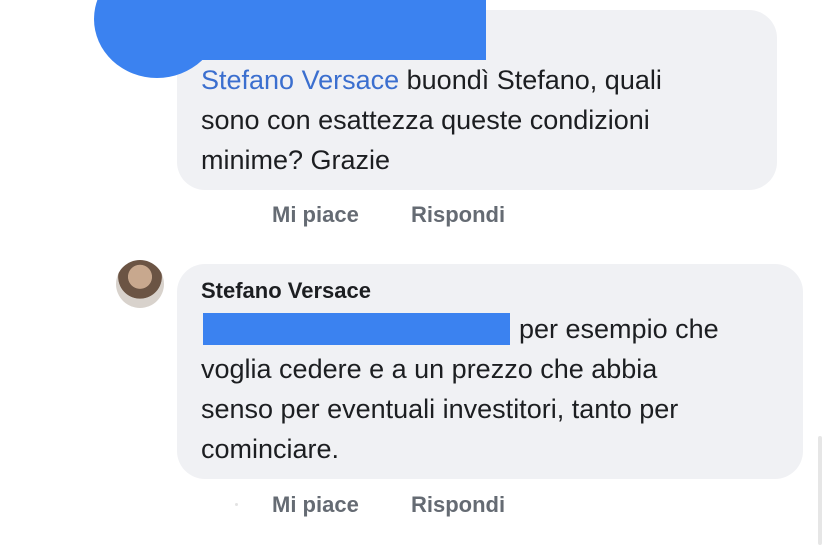 The width and height of the screenshot is (828, 545). What do you see at coordinates (270, 449) in the screenshot?
I see `comment-text-line: cominciare.` at bounding box center [270, 449].